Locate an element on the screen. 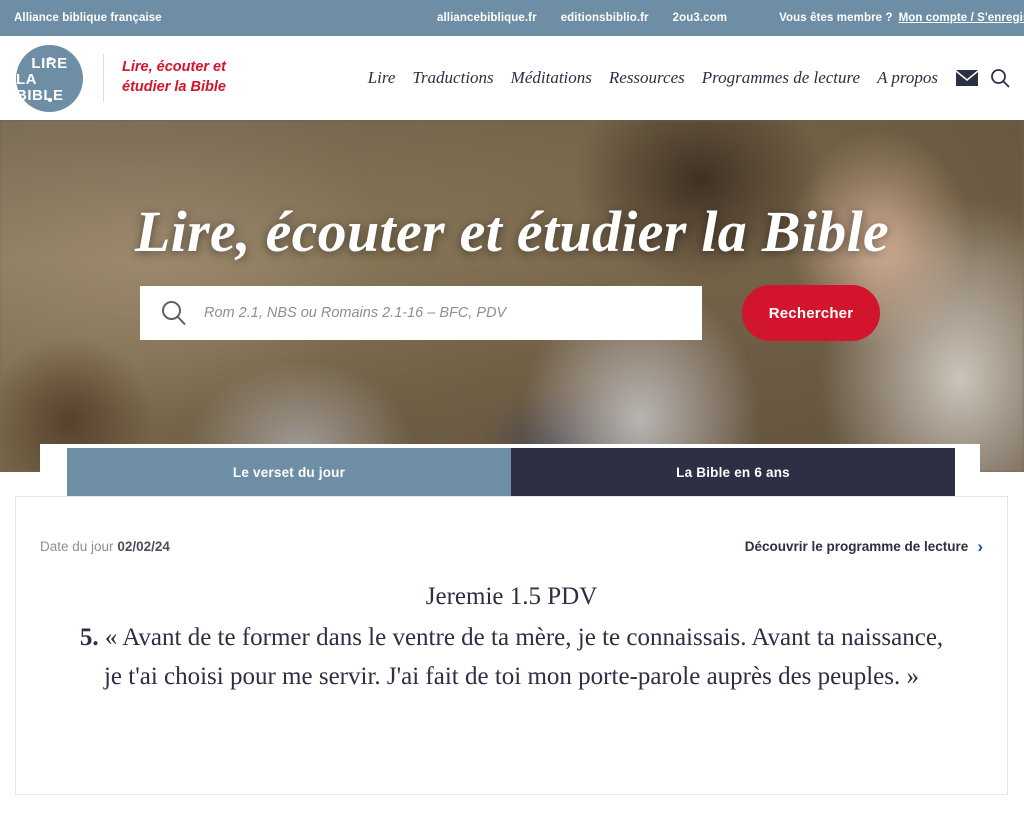 This screenshot has width=1024, height=834. external-link-editionsbiblio: editionsbiblio.fr is located at coordinates (605, 18).